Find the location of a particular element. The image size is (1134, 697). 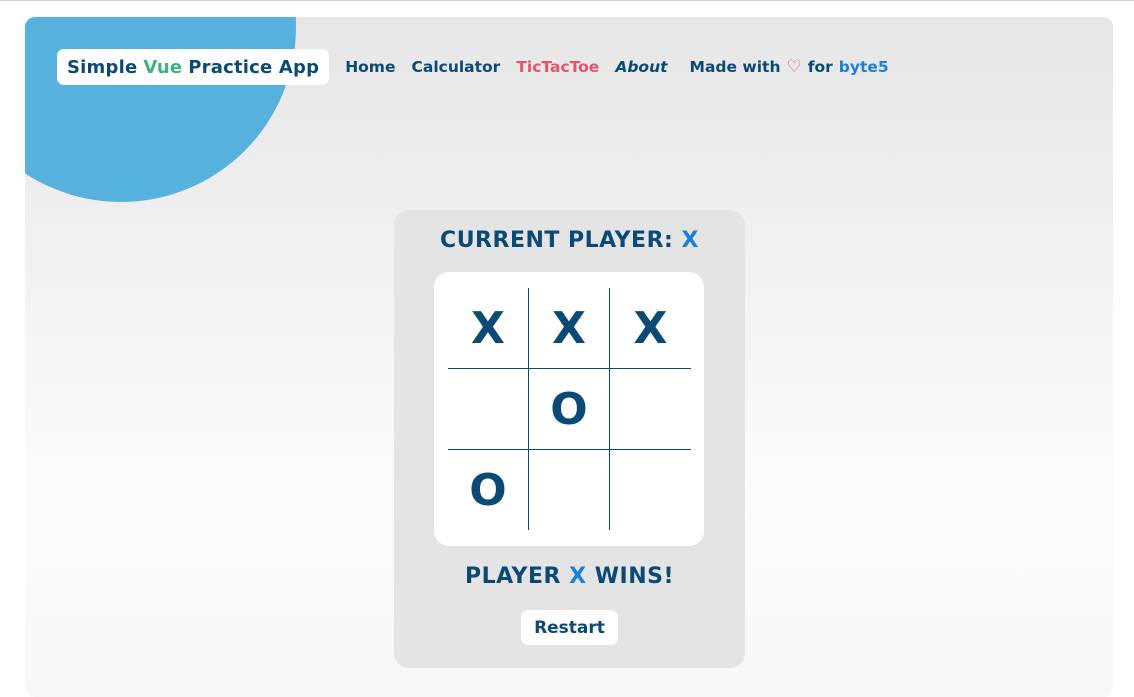

board-cell-5: O is located at coordinates (569, 409).